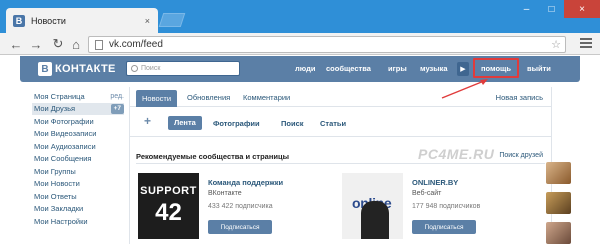 This screenshot has height=244, width=600. I want to click on help-link: помощь, so click(496, 68).